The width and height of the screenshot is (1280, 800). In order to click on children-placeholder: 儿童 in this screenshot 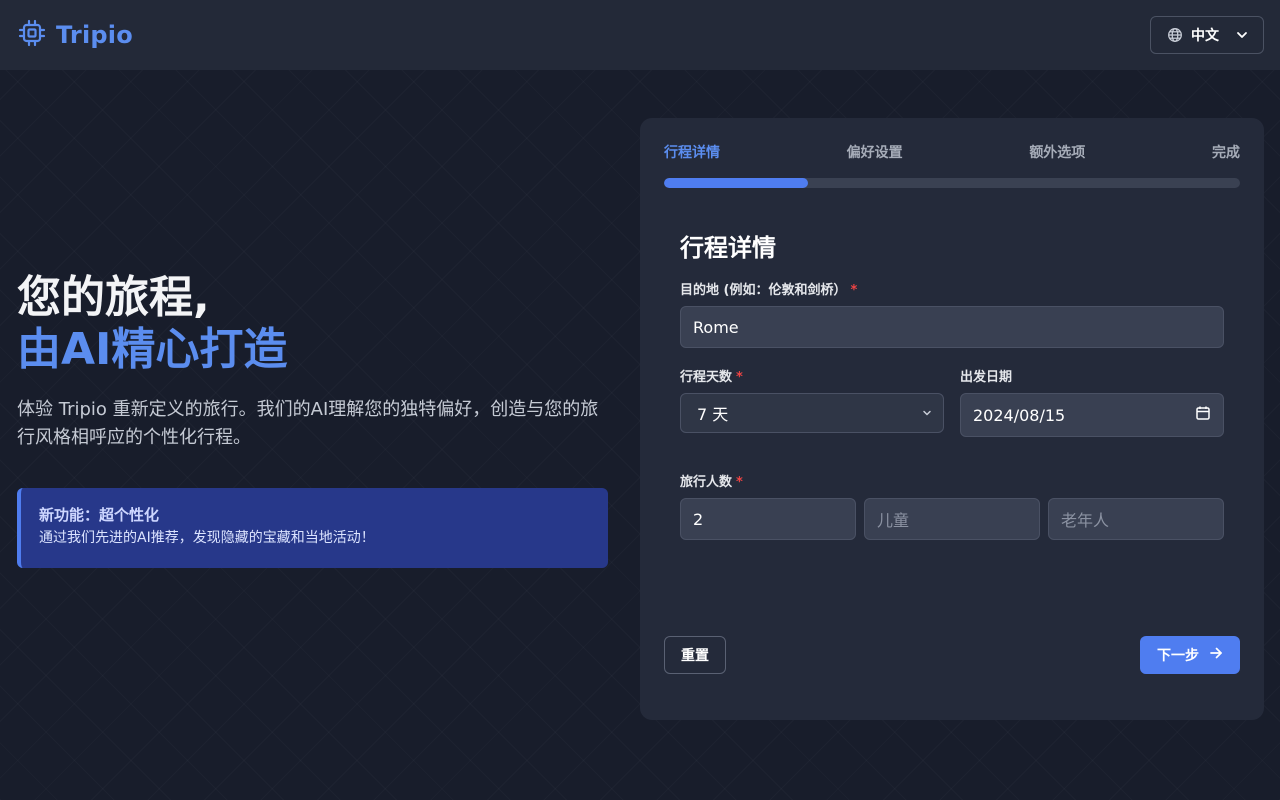, I will do `click(893, 520)`.